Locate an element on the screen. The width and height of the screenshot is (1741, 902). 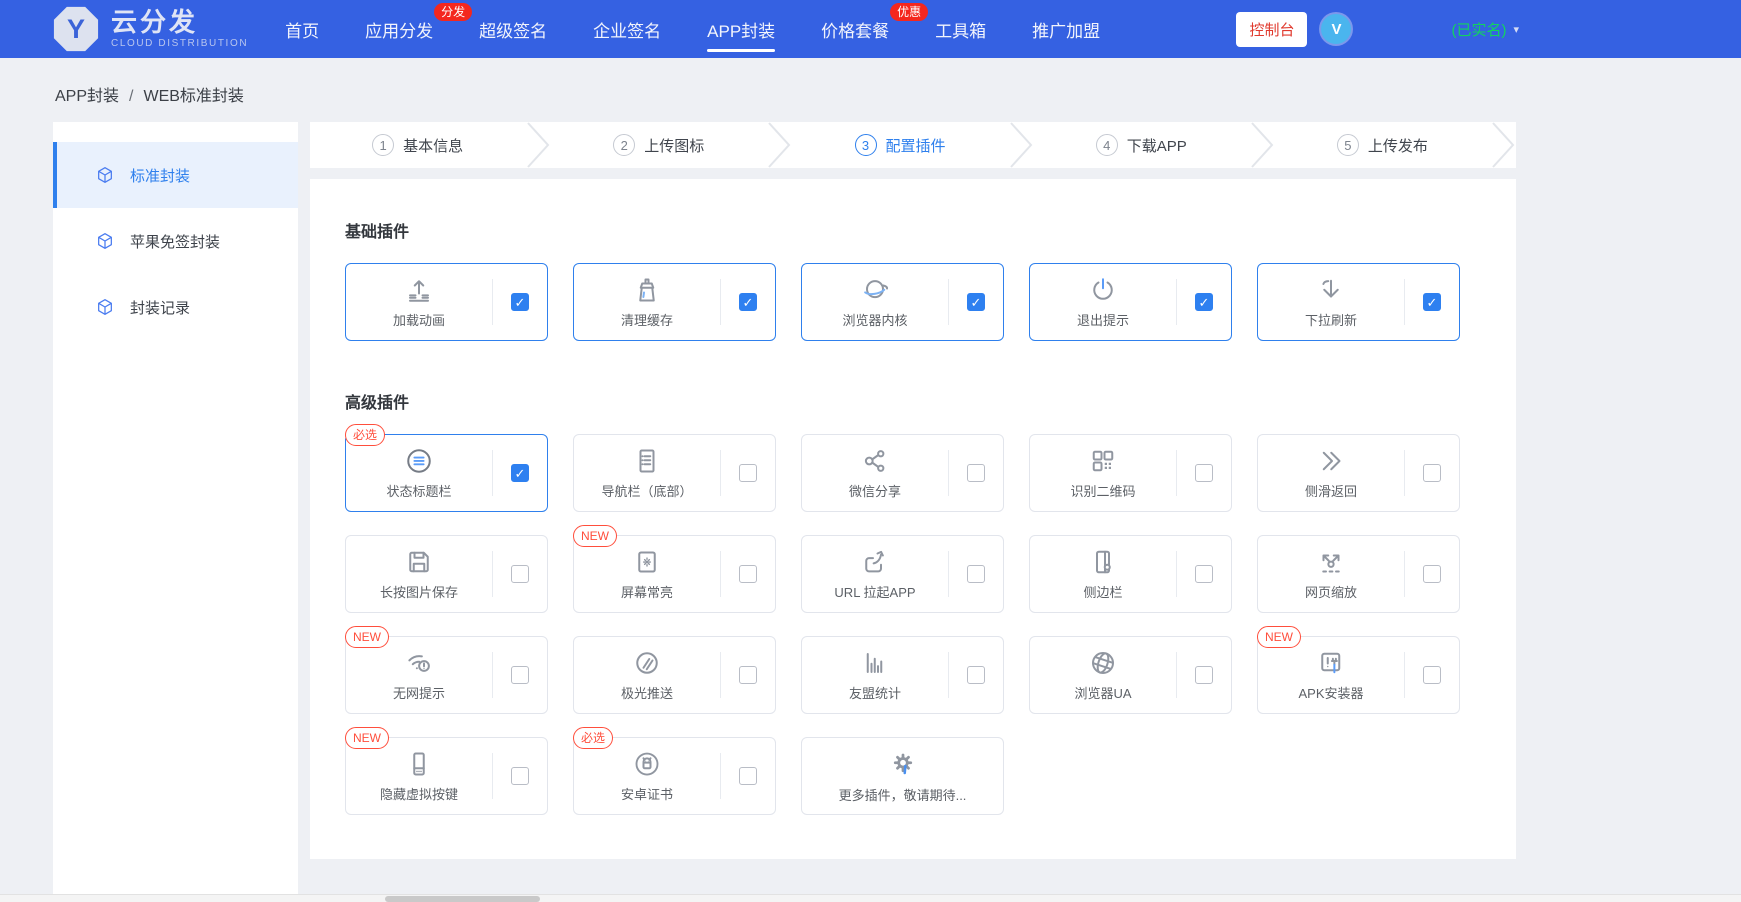
step-2: 2 上传图标 is located at coordinates (658, 145).